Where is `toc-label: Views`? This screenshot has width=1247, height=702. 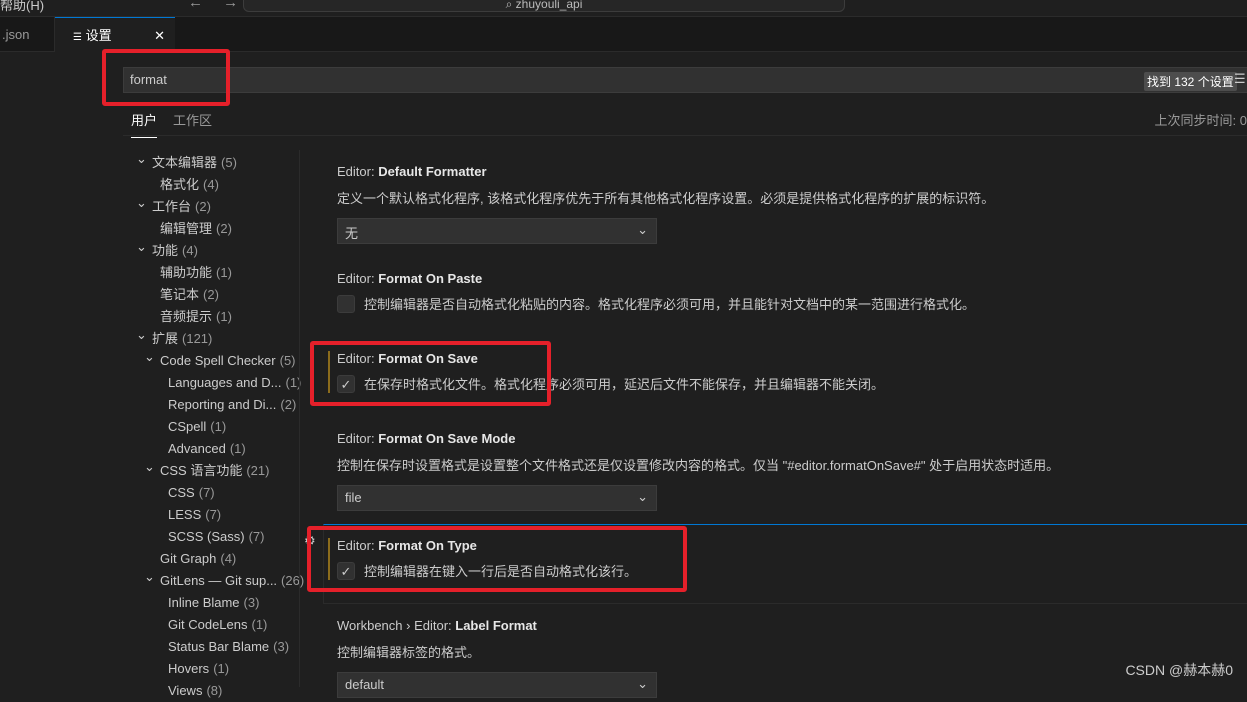
toc-label: Views is located at coordinates (185, 690).